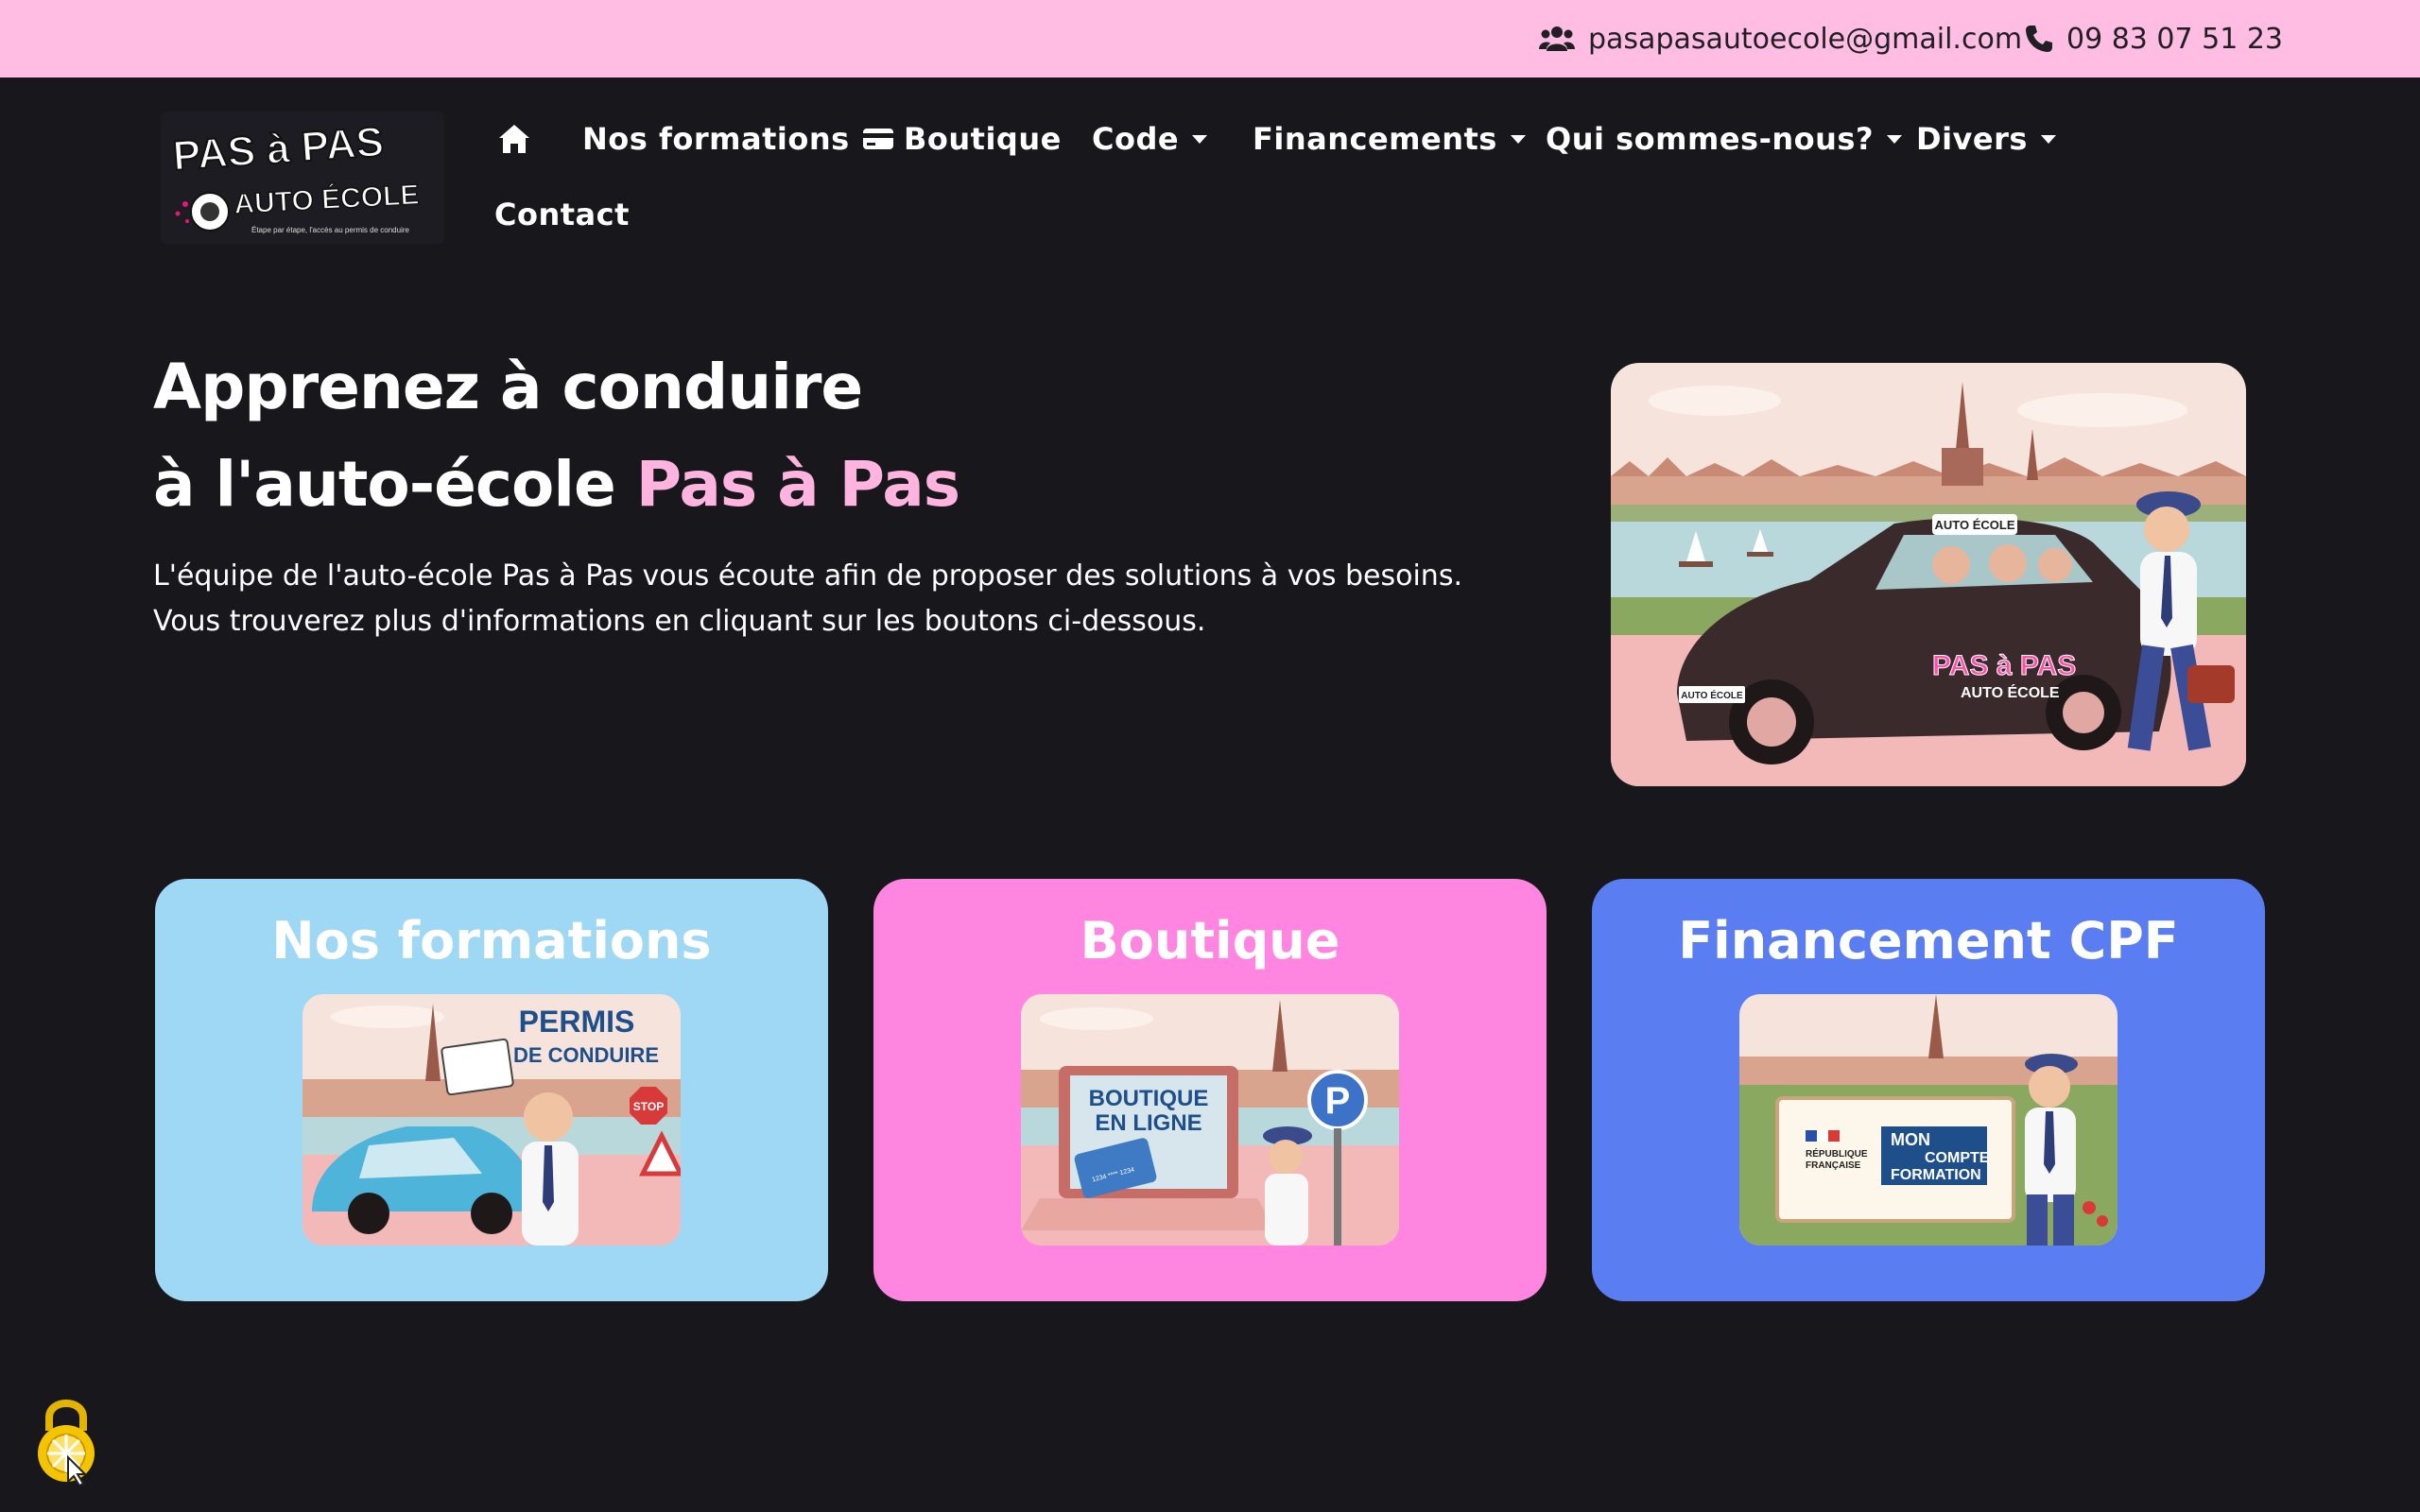  Describe the element at coordinates (878, 139) in the screenshot. I see `credit-card-icon` at that location.